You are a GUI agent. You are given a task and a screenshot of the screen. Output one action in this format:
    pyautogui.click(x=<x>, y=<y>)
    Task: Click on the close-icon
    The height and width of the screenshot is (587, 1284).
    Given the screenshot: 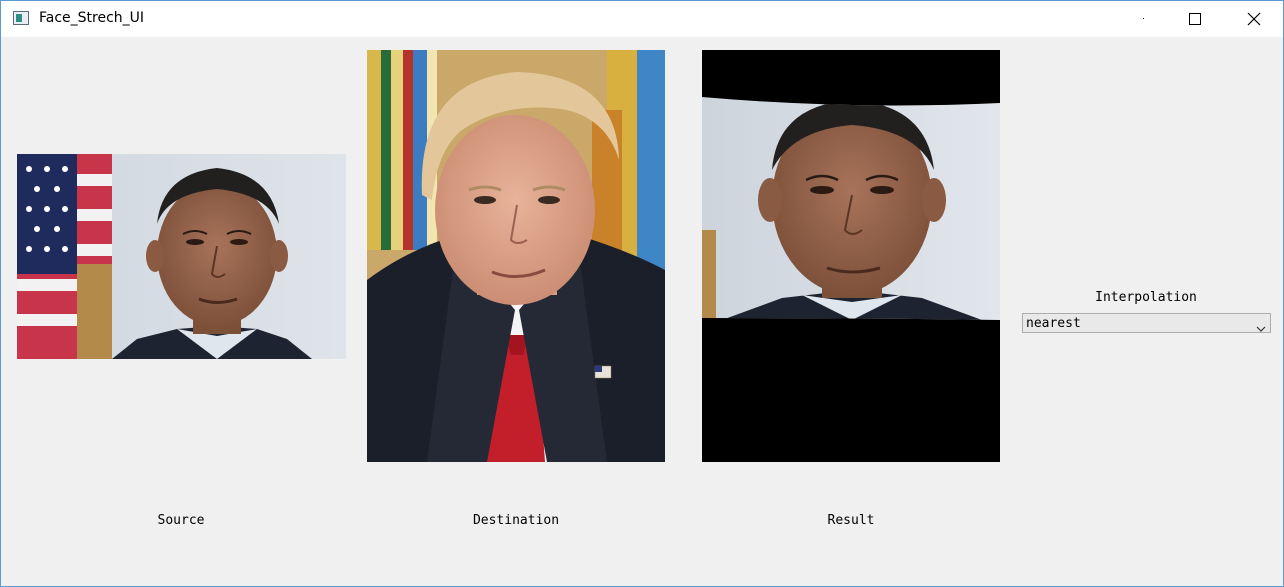 What is the action you would take?
    pyautogui.click(x=1254, y=19)
    